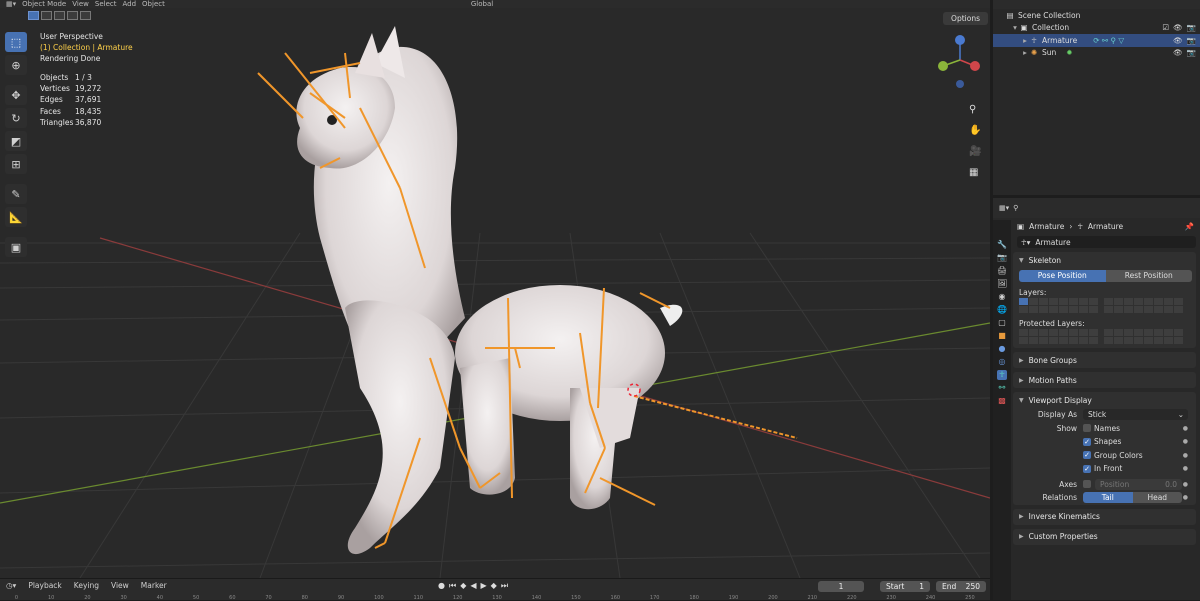 The width and height of the screenshot is (1200, 601). I want to click on annotate-icon: ✎, so click(16, 194).